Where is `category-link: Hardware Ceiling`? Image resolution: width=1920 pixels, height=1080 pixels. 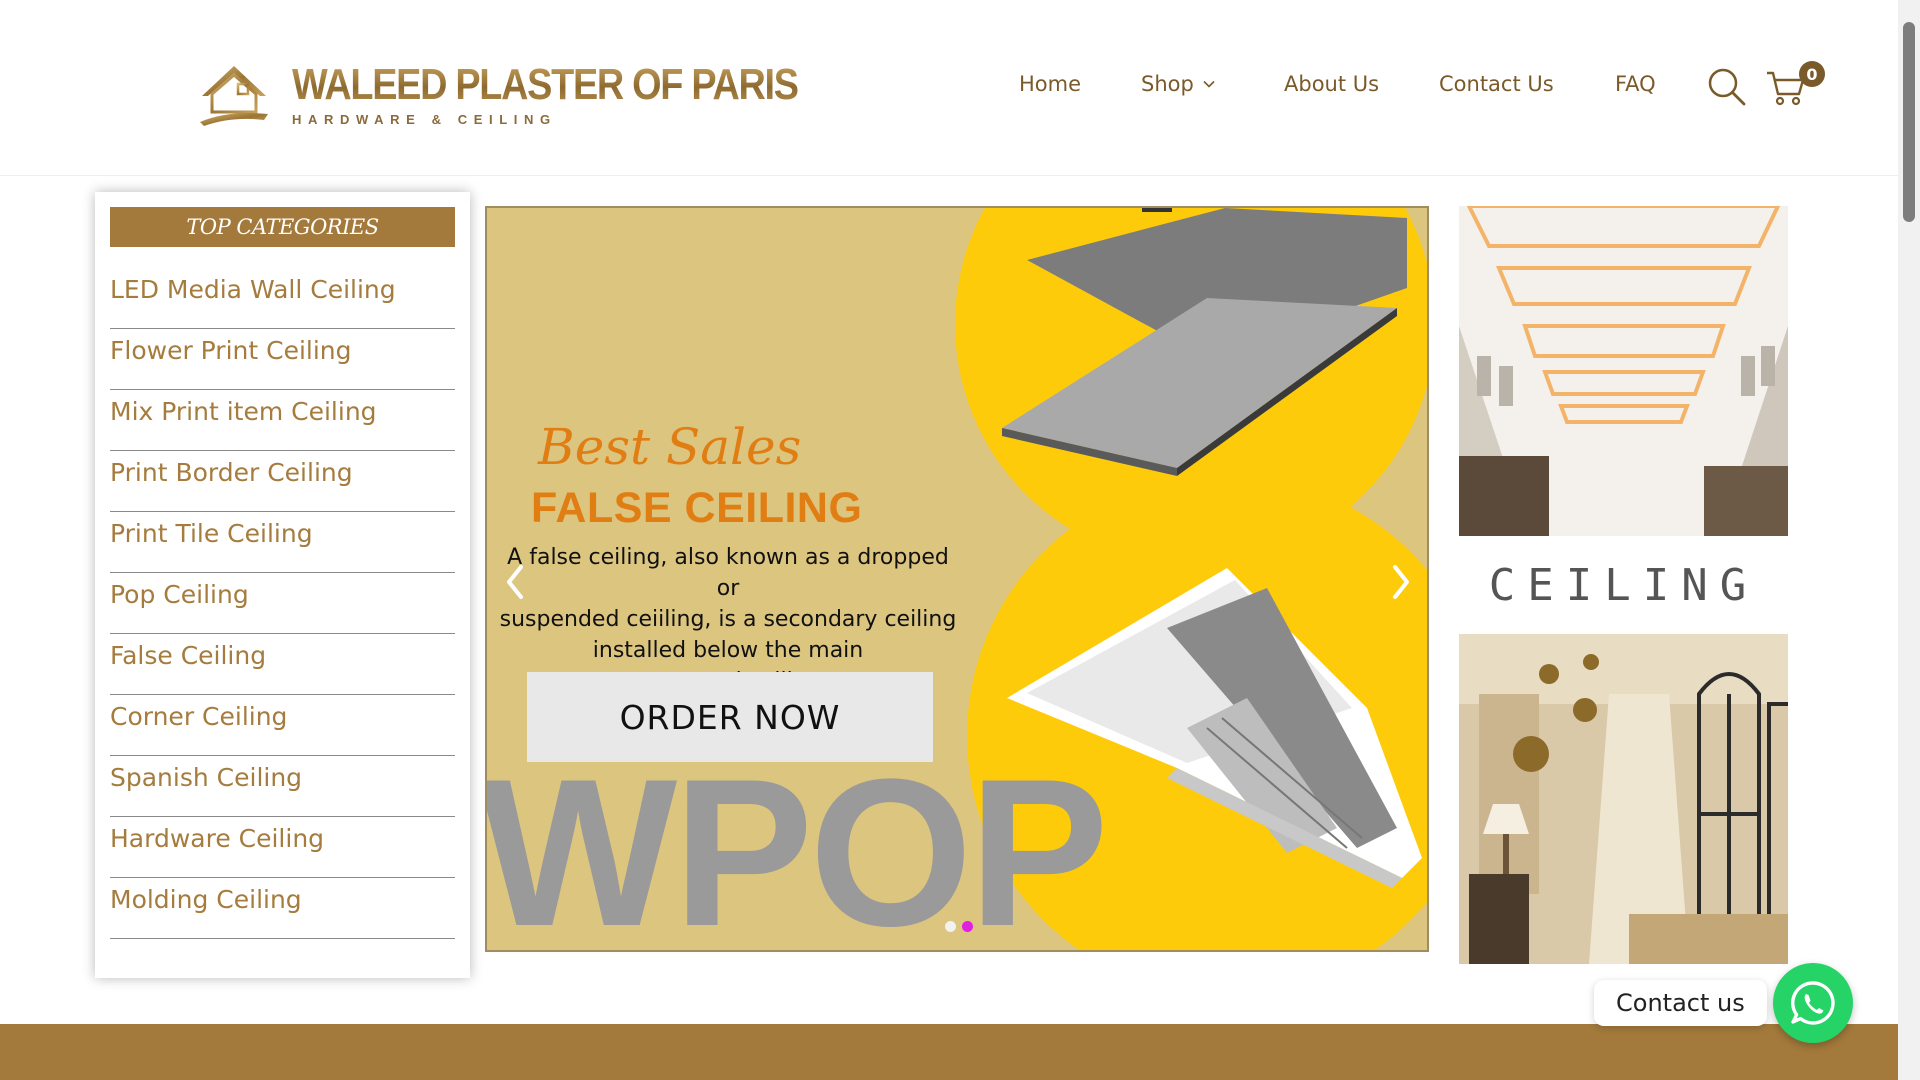
category-link: Hardware Ceiling is located at coordinates (282, 847).